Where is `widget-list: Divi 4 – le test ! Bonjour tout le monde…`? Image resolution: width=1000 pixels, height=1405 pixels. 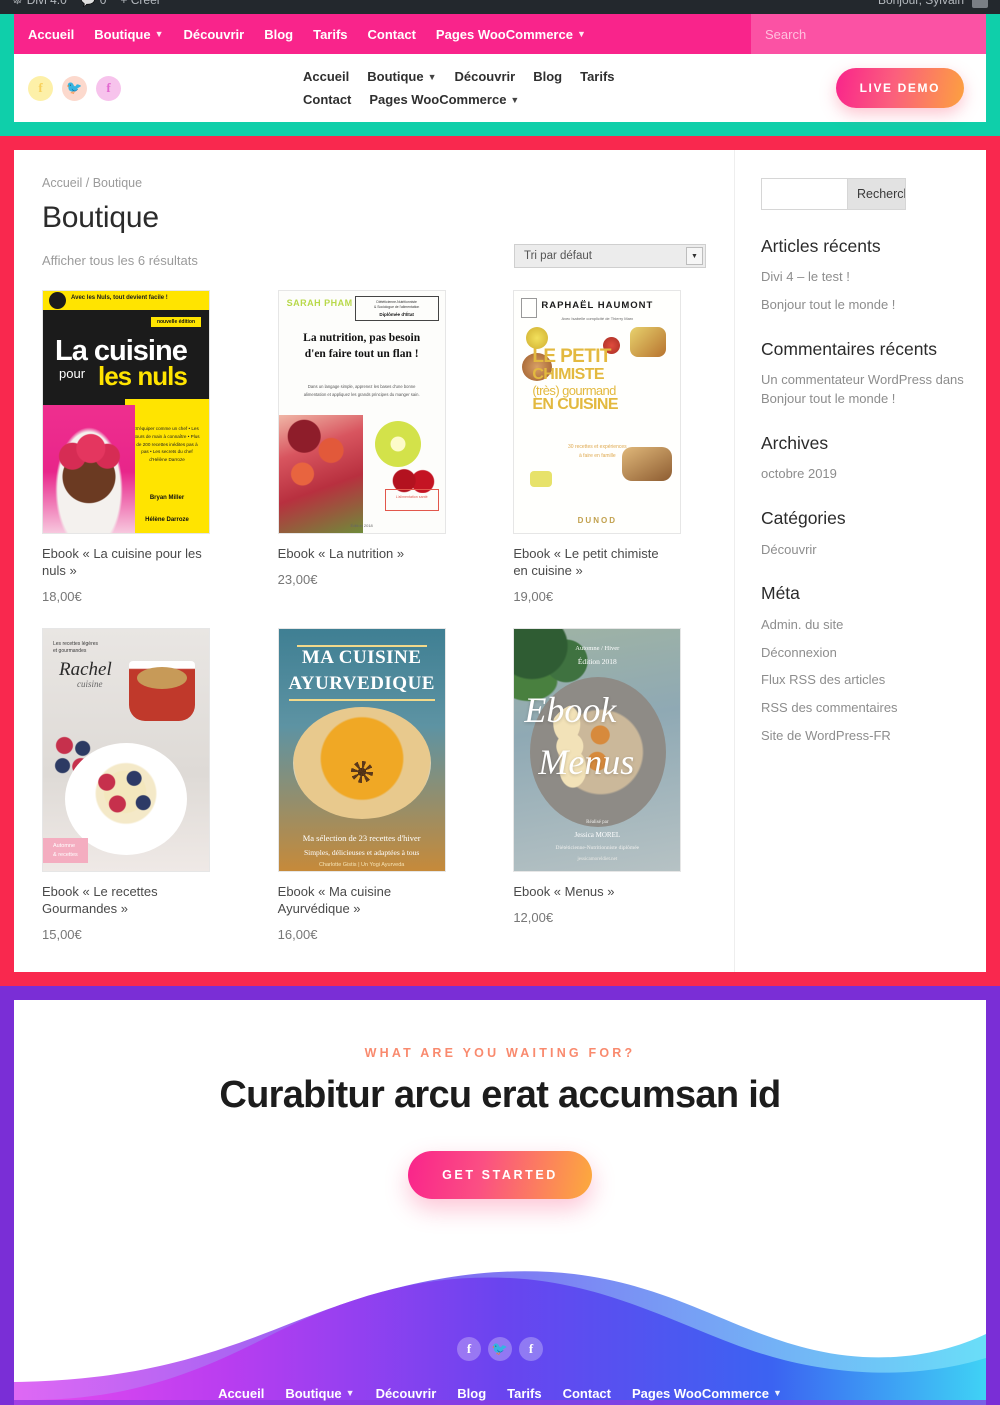
widget-list: Divi 4 – le test ! Bonjour tout le monde… is located at coordinates (862, 291).